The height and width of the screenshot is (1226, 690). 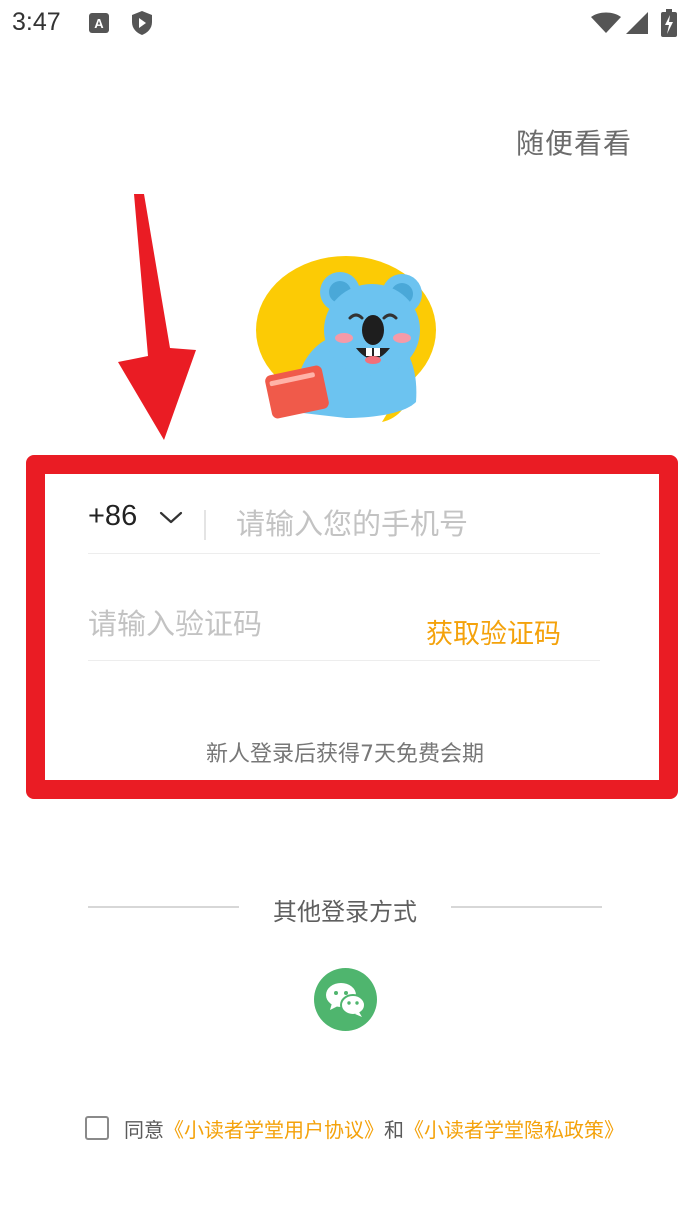 What do you see at coordinates (142, 23) in the screenshot?
I see `shield-icon` at bounding box center [142, 23].